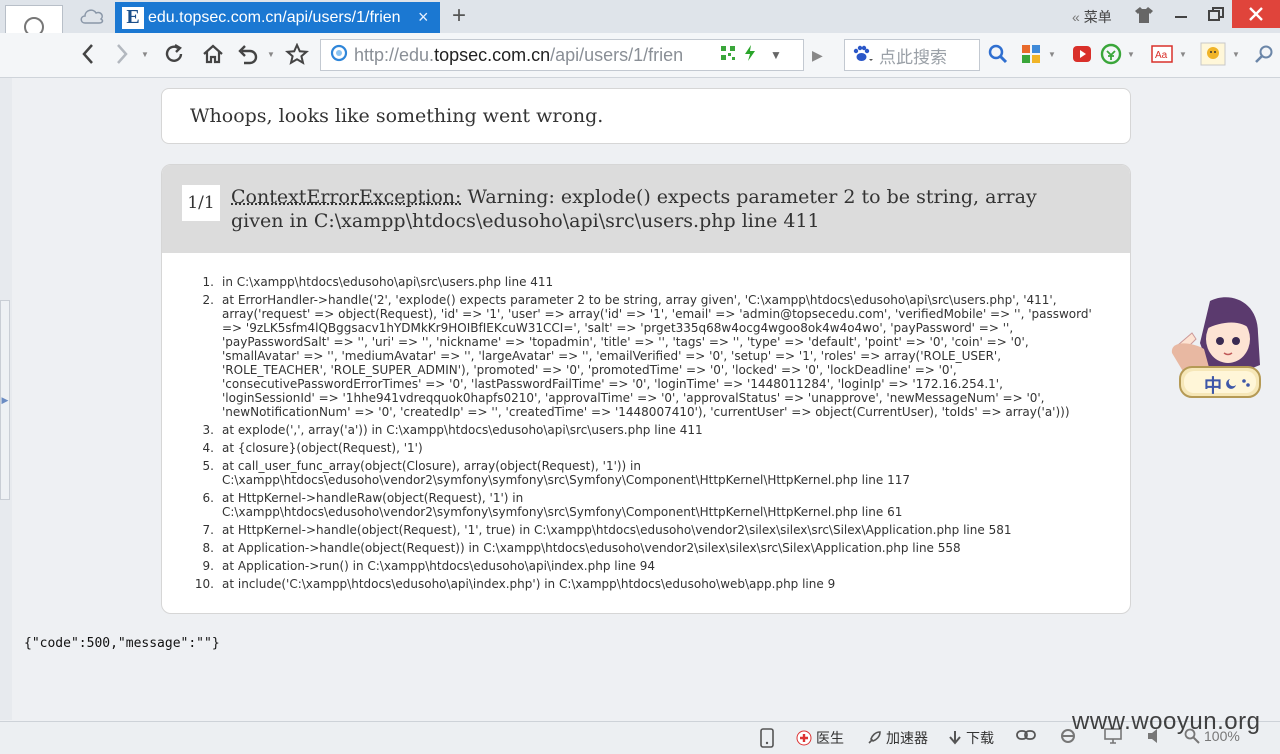  What do you see at coordinates (804, 738) in the screenshot?
I see `medical-cross-icon` at bounding box center [804, 738].